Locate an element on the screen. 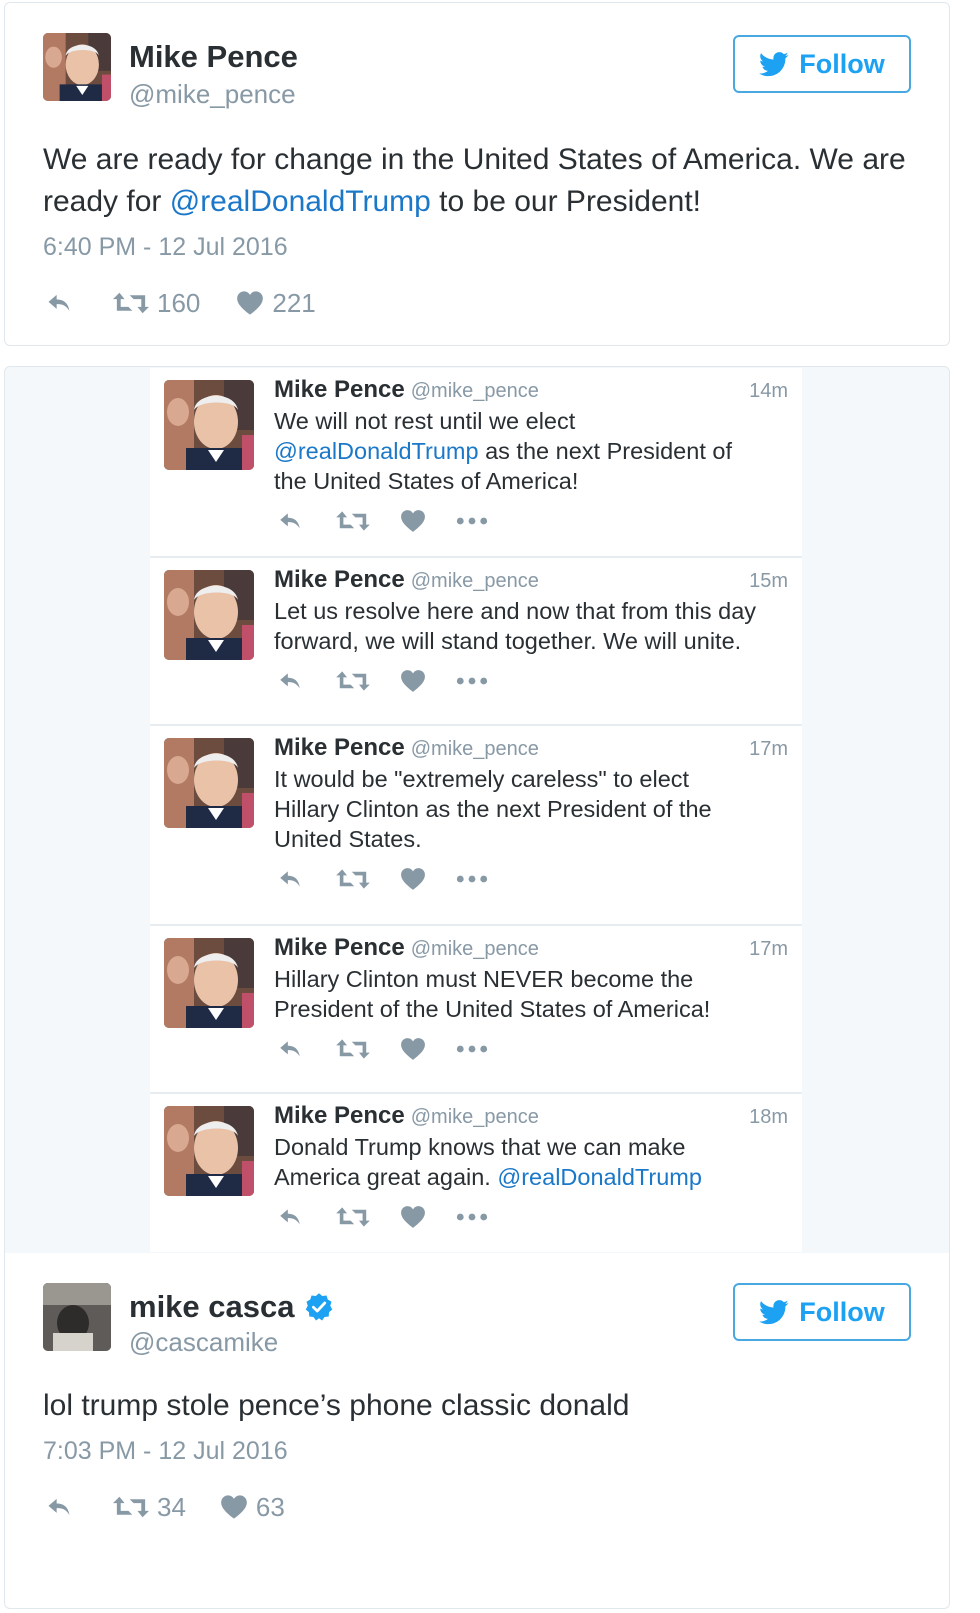 This screenshot has width=980, height=1613. text-line: Donald Trump knows that we can make is located at coordinates (480, 1147).